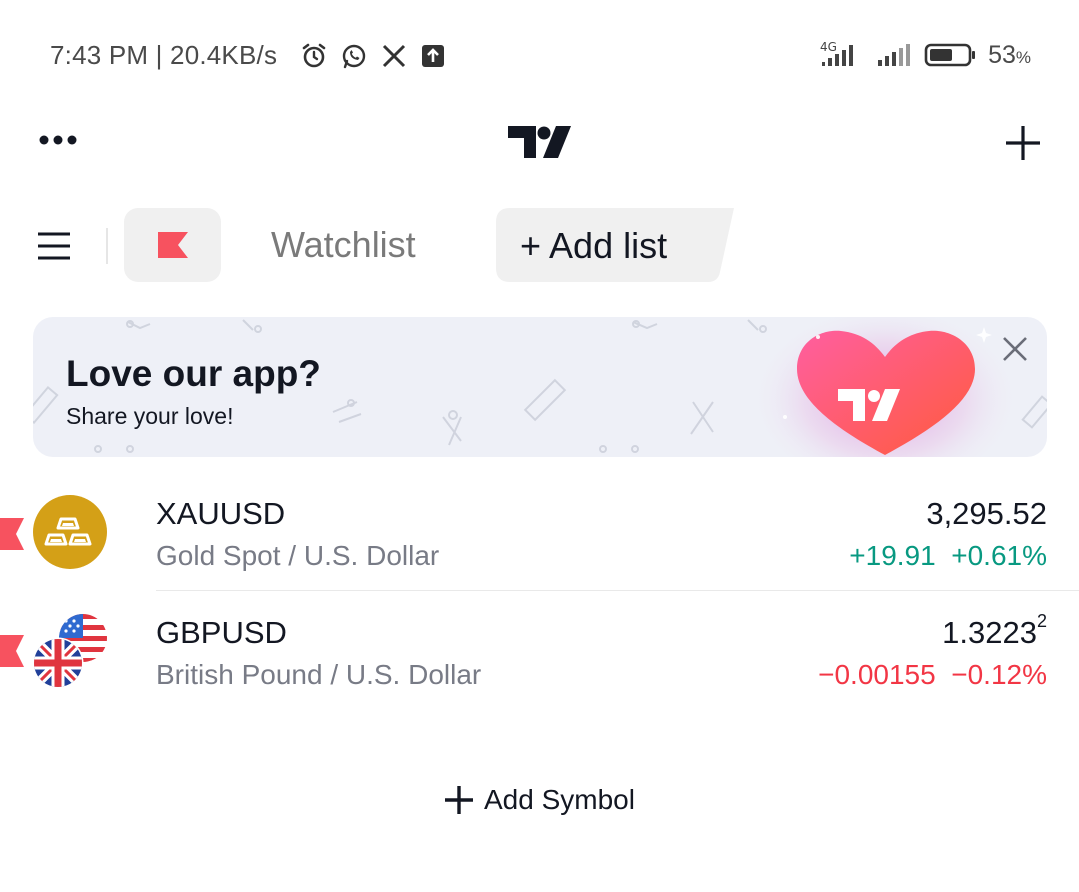 The width and height of the screenshot is (1079, 892). What do you see at coordinates (559, 799) in the screenshot?
I see `add-symbol-label: Add Symbol` at bounding box center [559, 799].